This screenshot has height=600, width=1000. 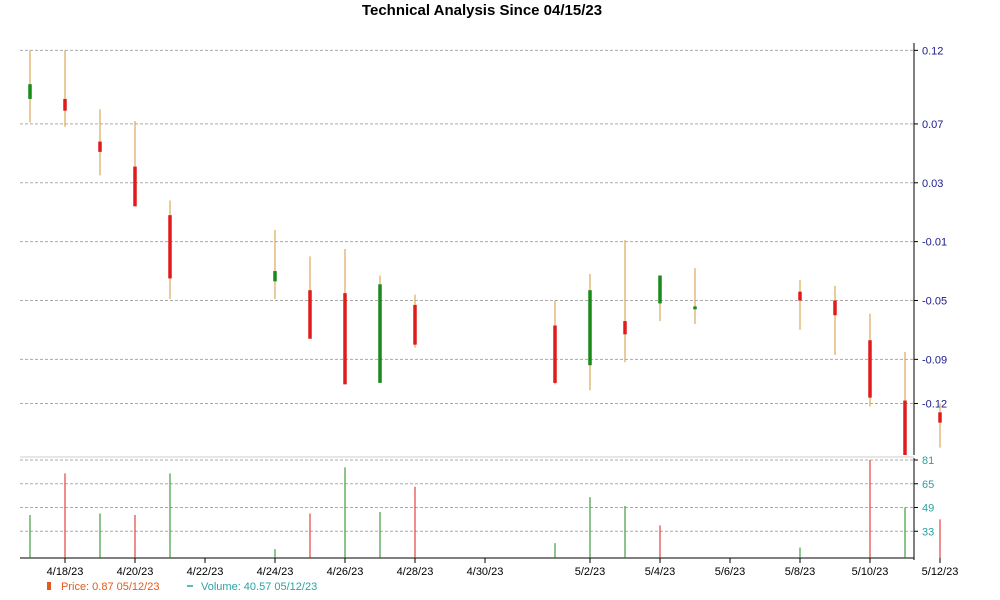 What do you see at coordinates (415, 572) in the screenshot?
I see `x-tick-label: 4/28/23` at bounding box center [415, 572].